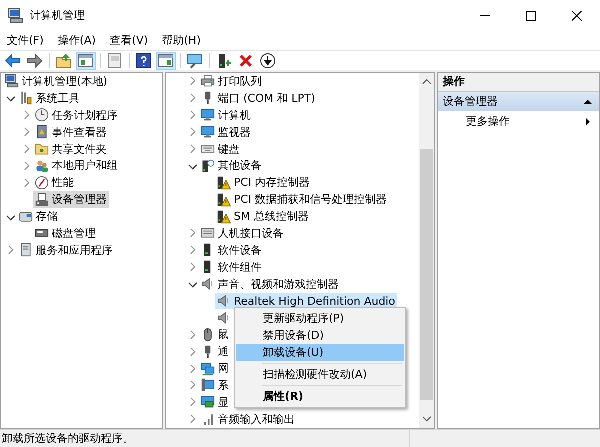  What do you see at coordinates (215, 351) in the screenshot?
I see `tree-item: 通` at bounding box center [215, 351].